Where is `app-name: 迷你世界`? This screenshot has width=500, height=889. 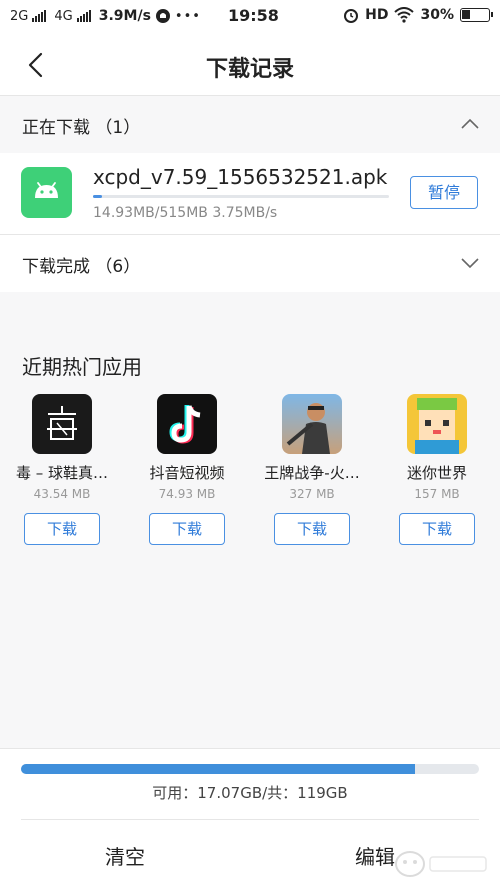
app-name: 迷你世界 is located at coordinates (436, 473).